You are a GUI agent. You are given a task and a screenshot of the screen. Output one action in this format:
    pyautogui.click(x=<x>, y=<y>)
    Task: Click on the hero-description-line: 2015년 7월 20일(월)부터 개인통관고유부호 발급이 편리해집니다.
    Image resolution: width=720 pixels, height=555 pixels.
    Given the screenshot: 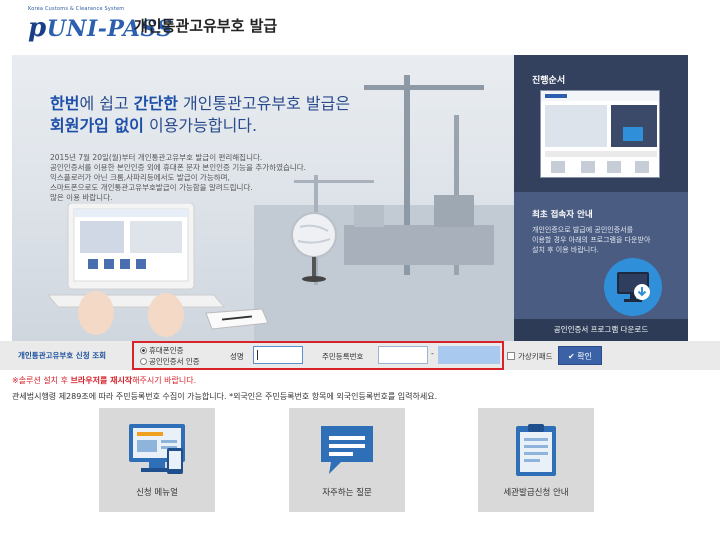 What is the action you would take?
    pyautogui.click(x=156, y=157)
    